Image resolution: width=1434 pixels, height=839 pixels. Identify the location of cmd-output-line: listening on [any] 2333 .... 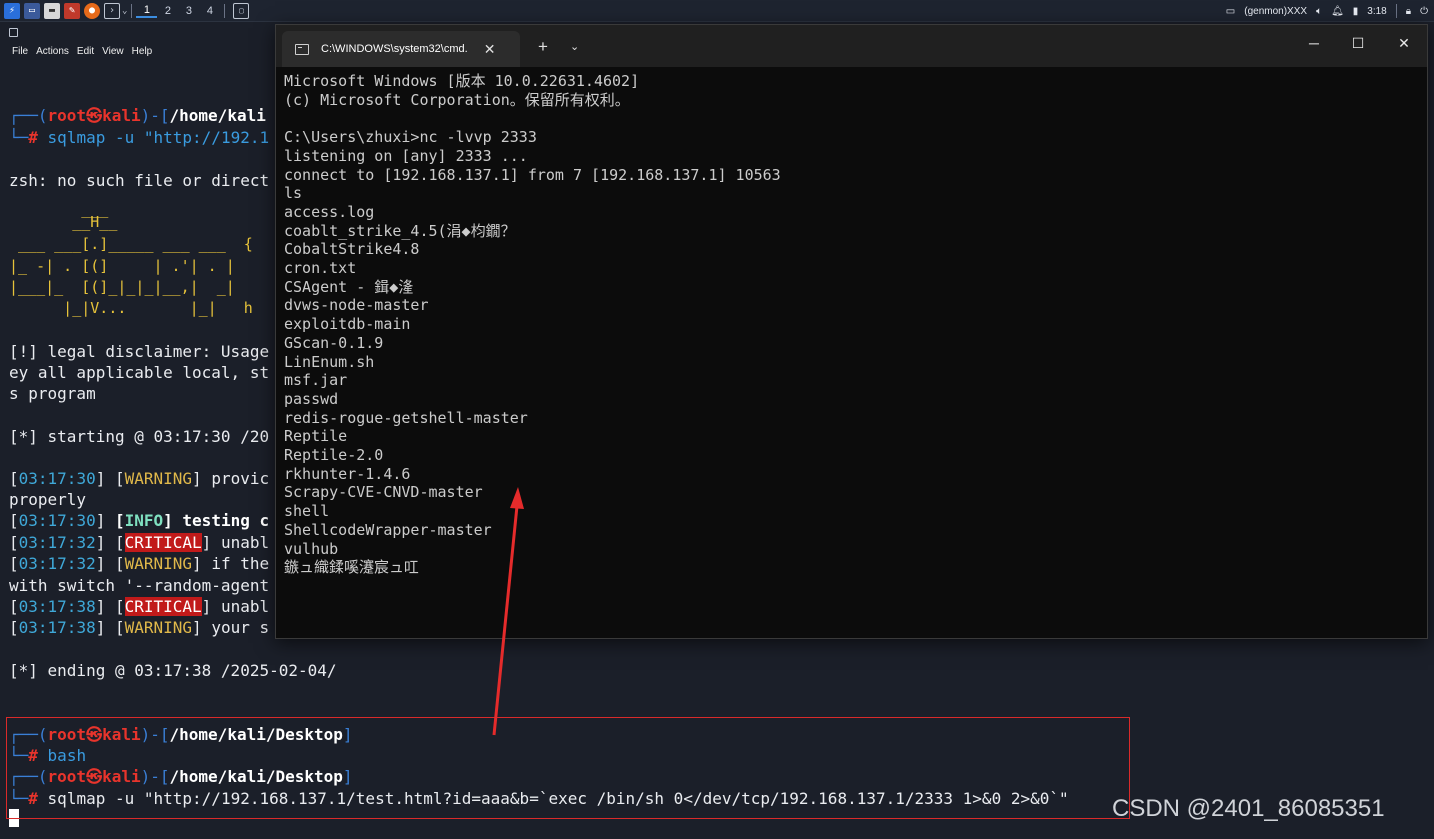
(406, 155).